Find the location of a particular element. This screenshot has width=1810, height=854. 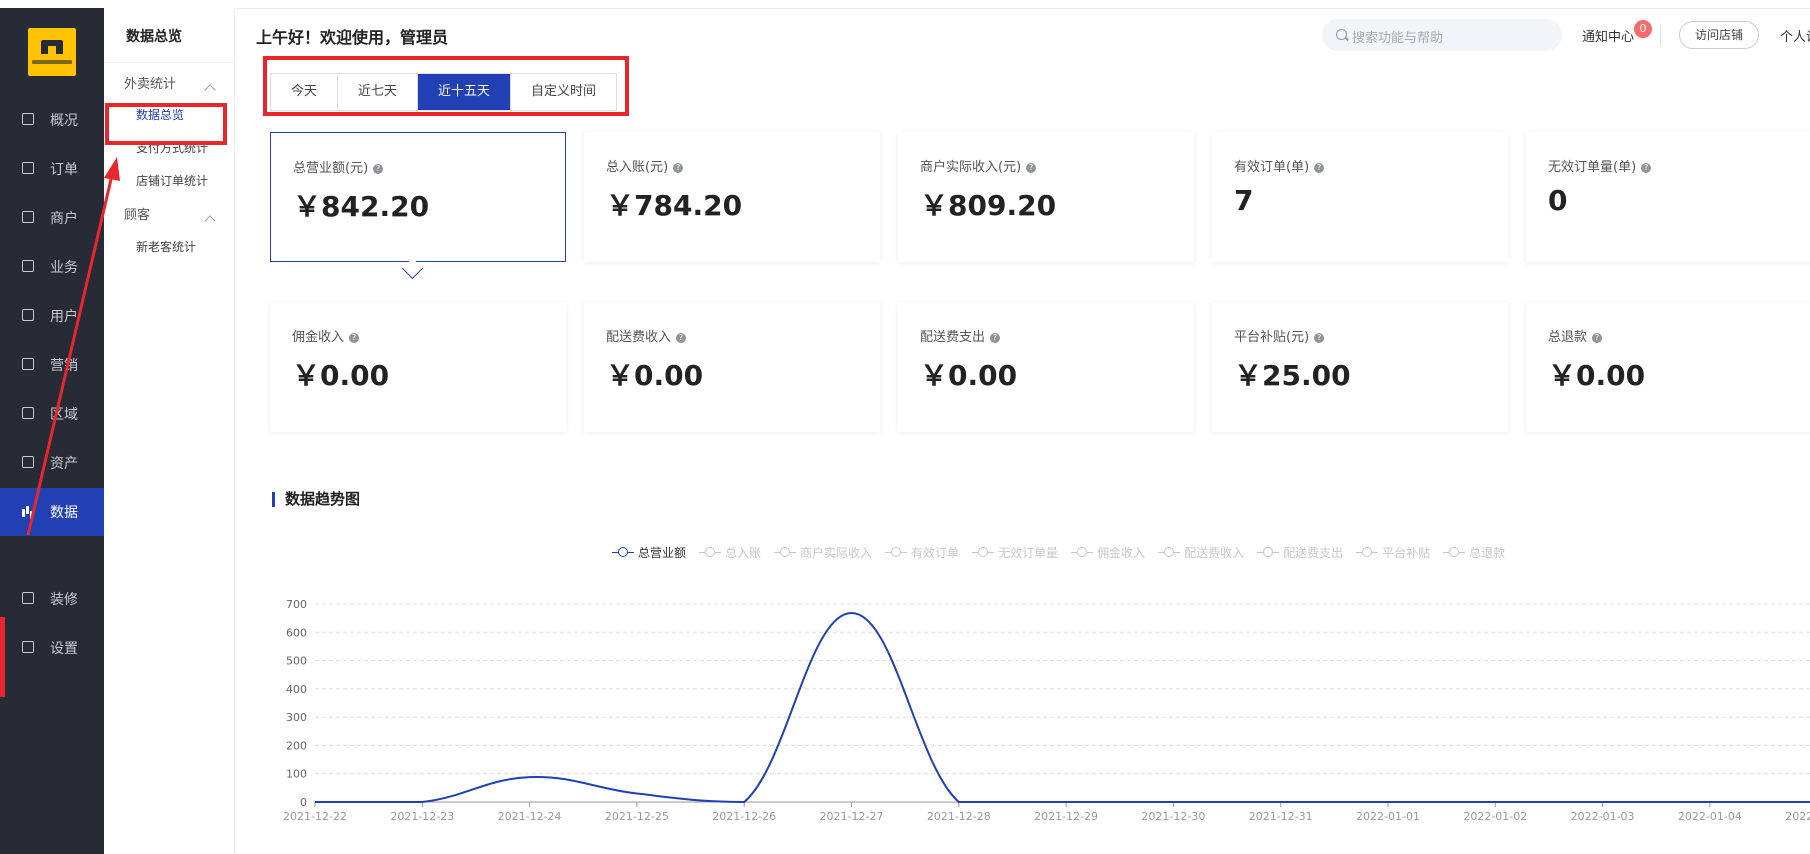

stat-card: 配送费收入? ￥0.00 is located at coordinates (732, 367).